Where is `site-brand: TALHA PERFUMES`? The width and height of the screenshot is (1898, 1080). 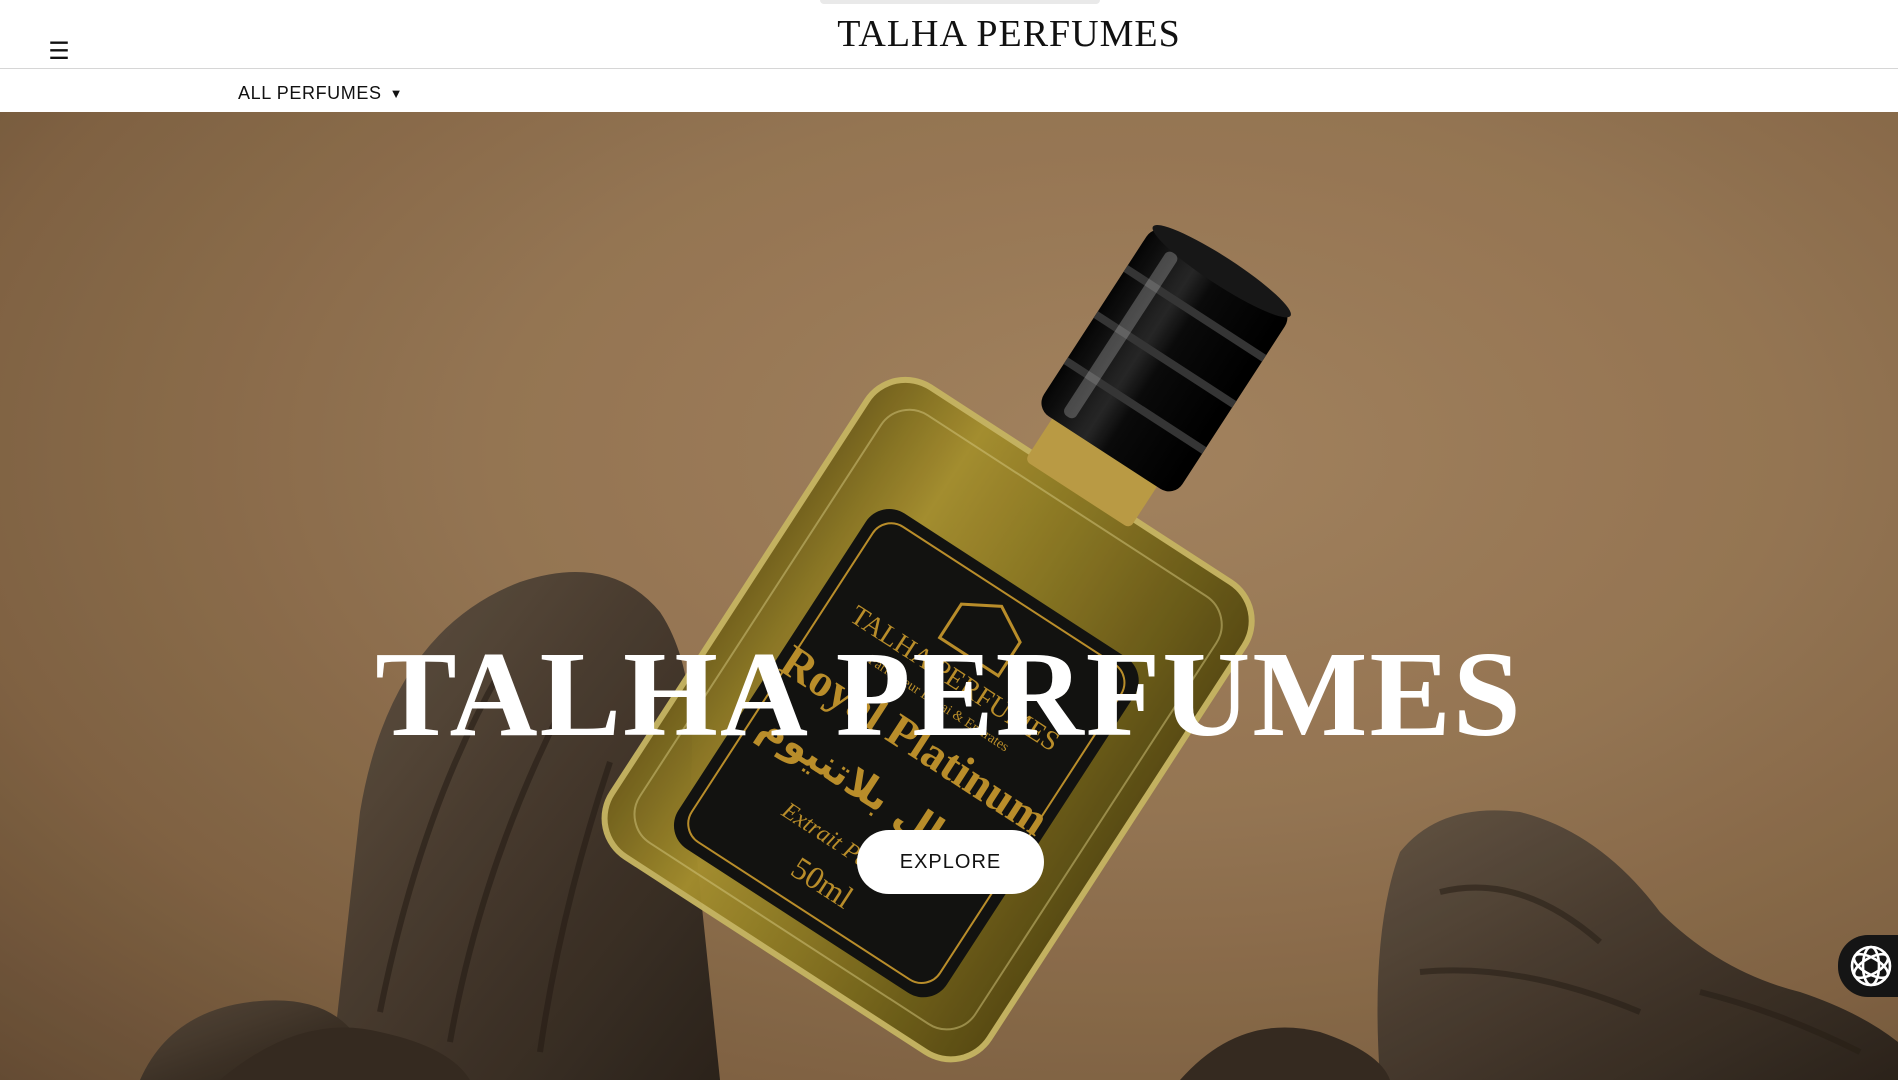 site-brand: TALHA PERFUMES is located at coordinates (949, 34).